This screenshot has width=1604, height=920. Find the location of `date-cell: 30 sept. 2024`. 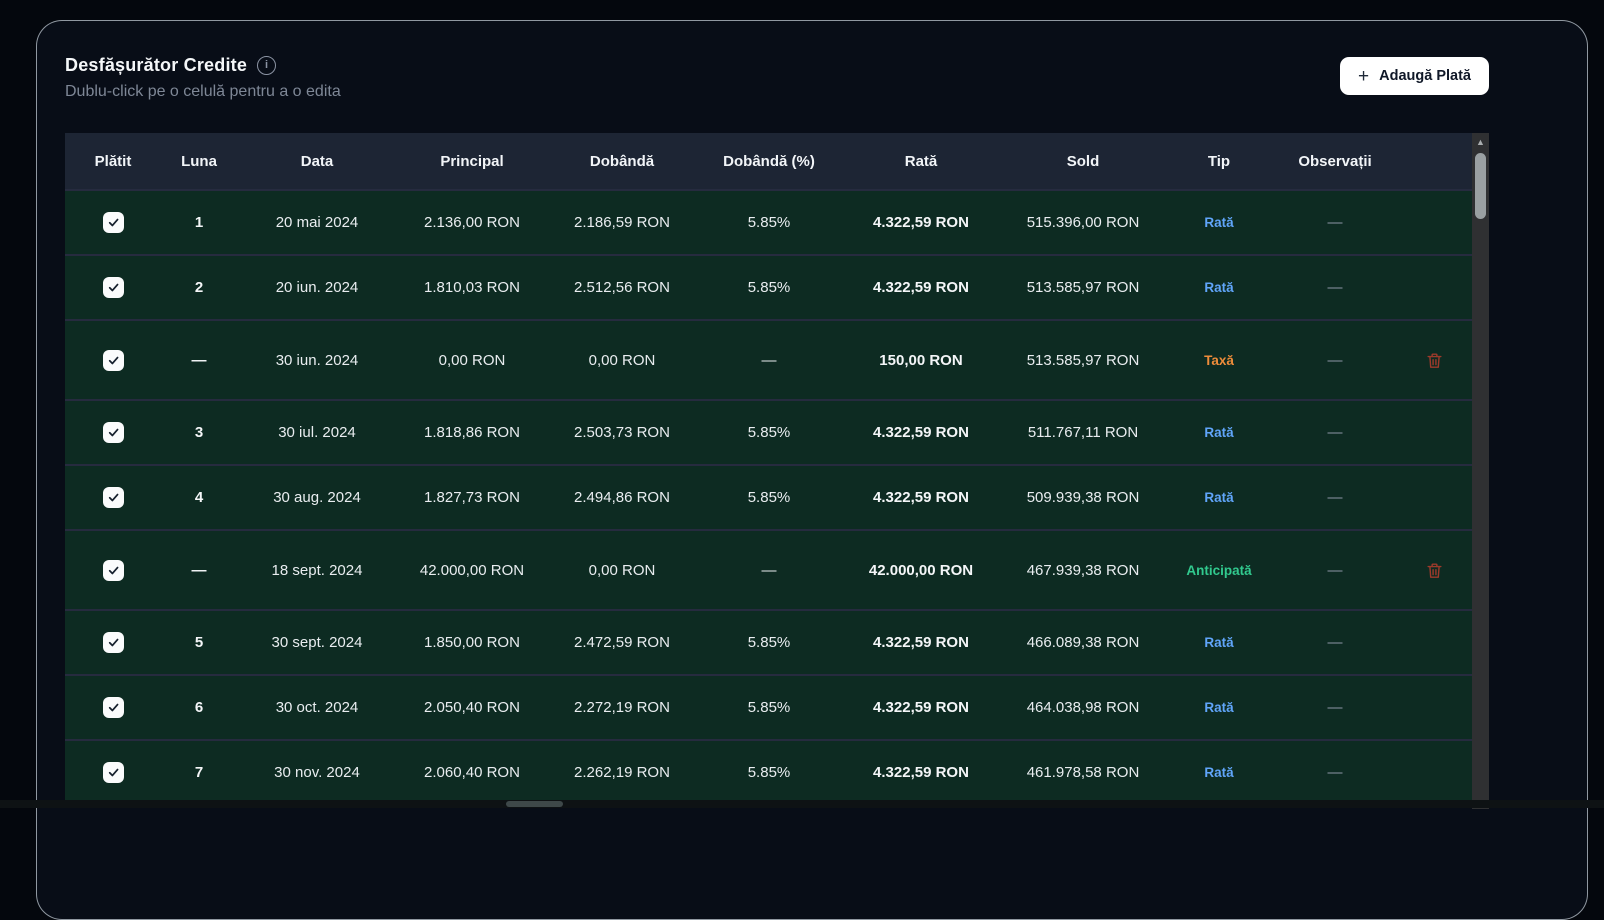

date-cell: 30 sept. 2024 is located at coordinates (317, 642).